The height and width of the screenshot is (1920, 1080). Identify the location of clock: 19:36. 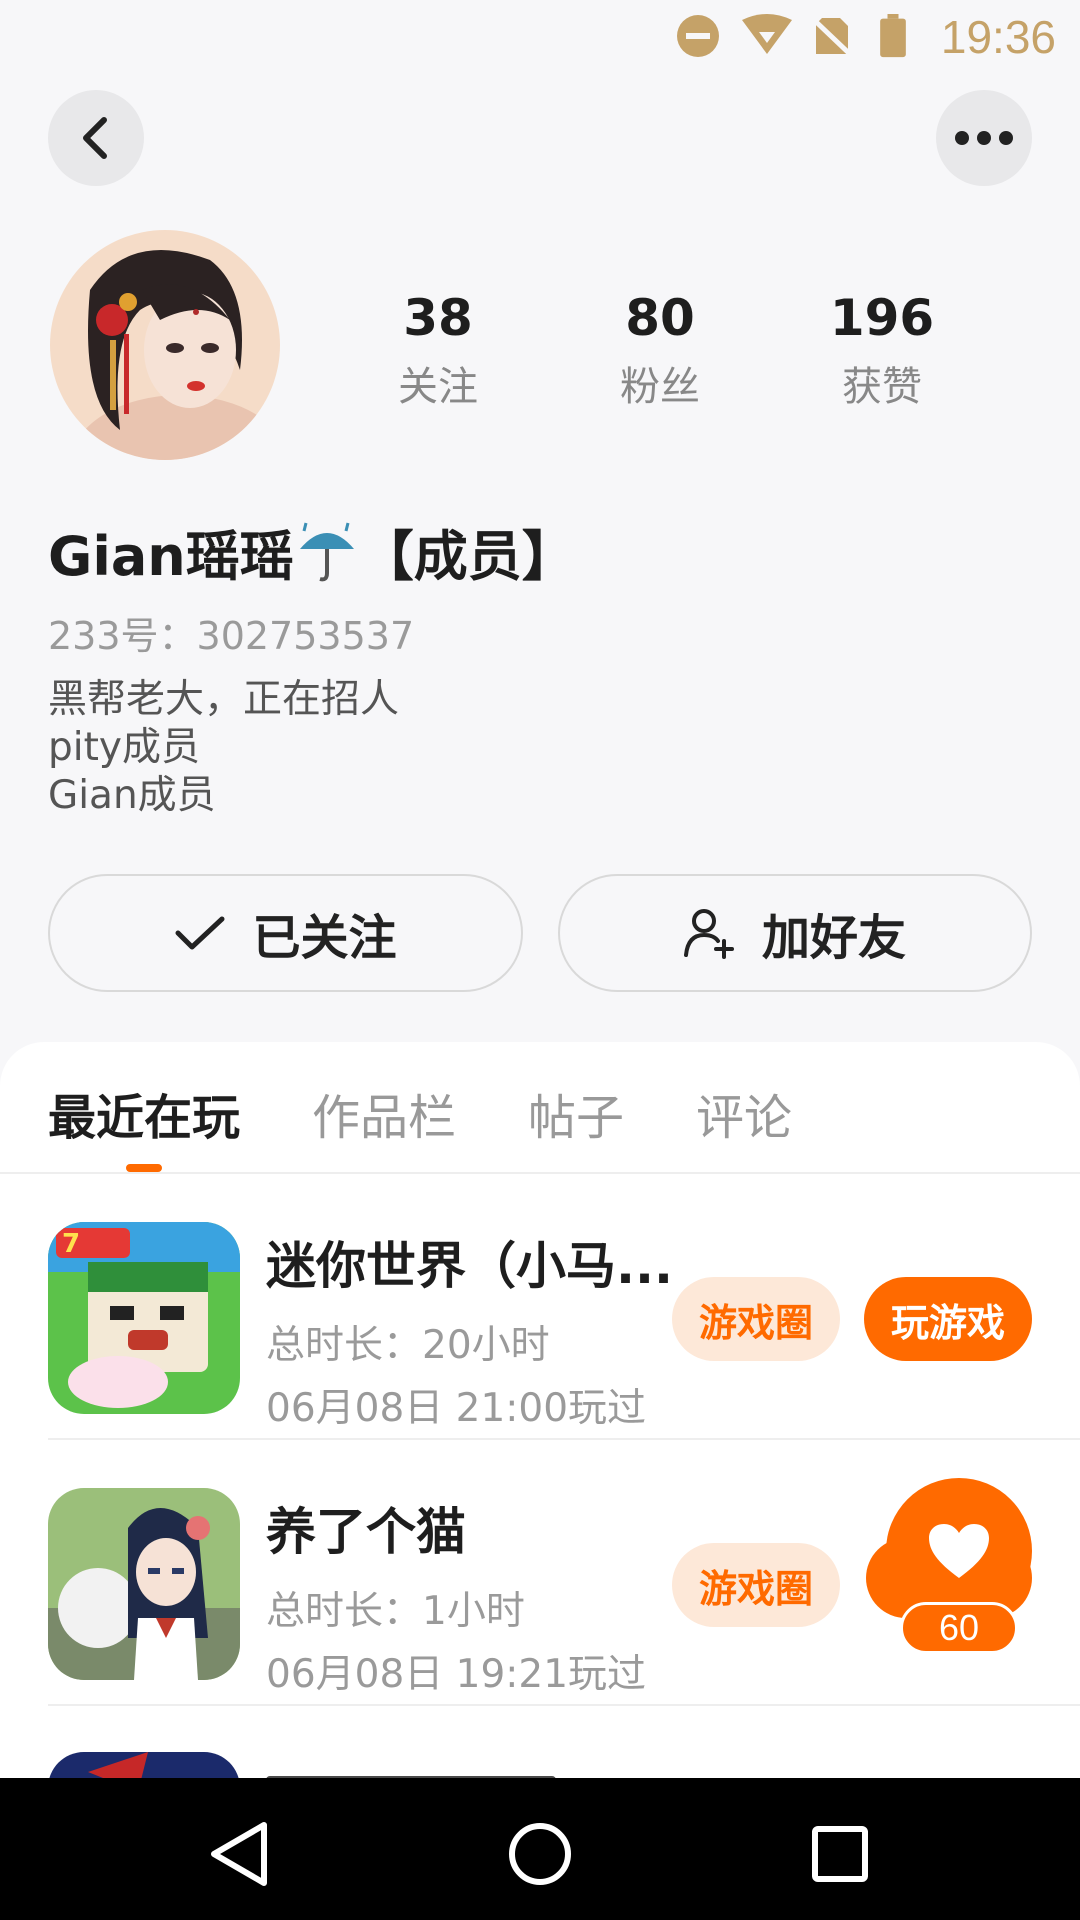
(998, 37).